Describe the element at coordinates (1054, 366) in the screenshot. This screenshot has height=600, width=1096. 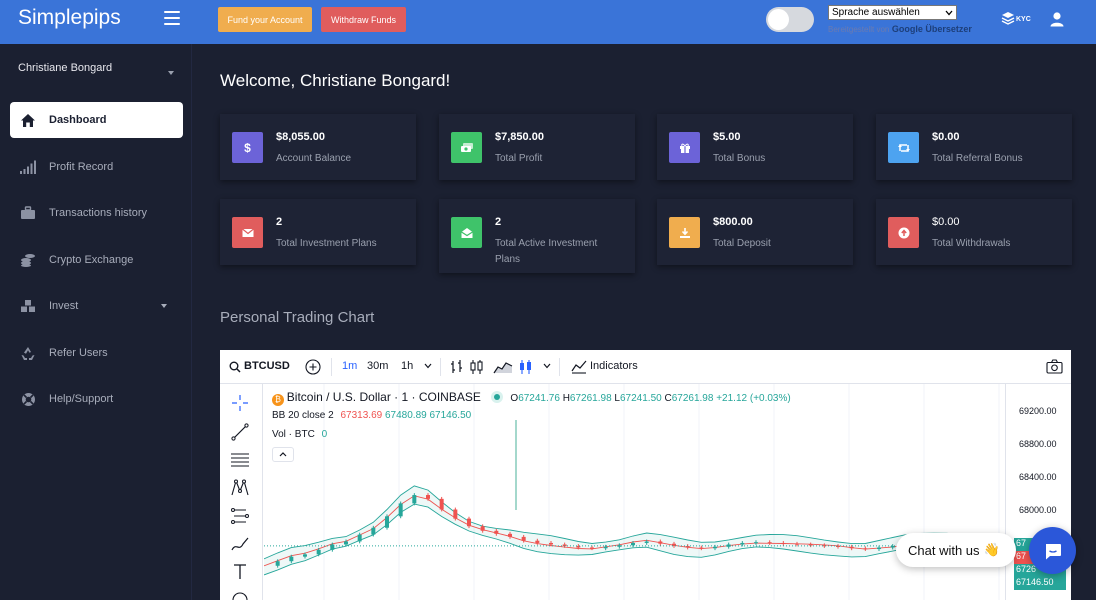
I see `camera-icon` at that location.